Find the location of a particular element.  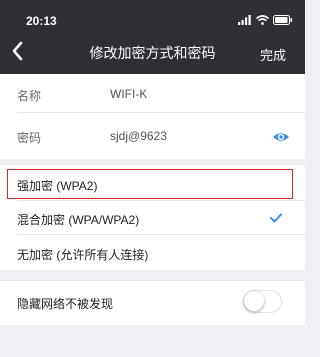

option-label: 无加密 (允许所有人连接) is located at coordinates (83, 255).